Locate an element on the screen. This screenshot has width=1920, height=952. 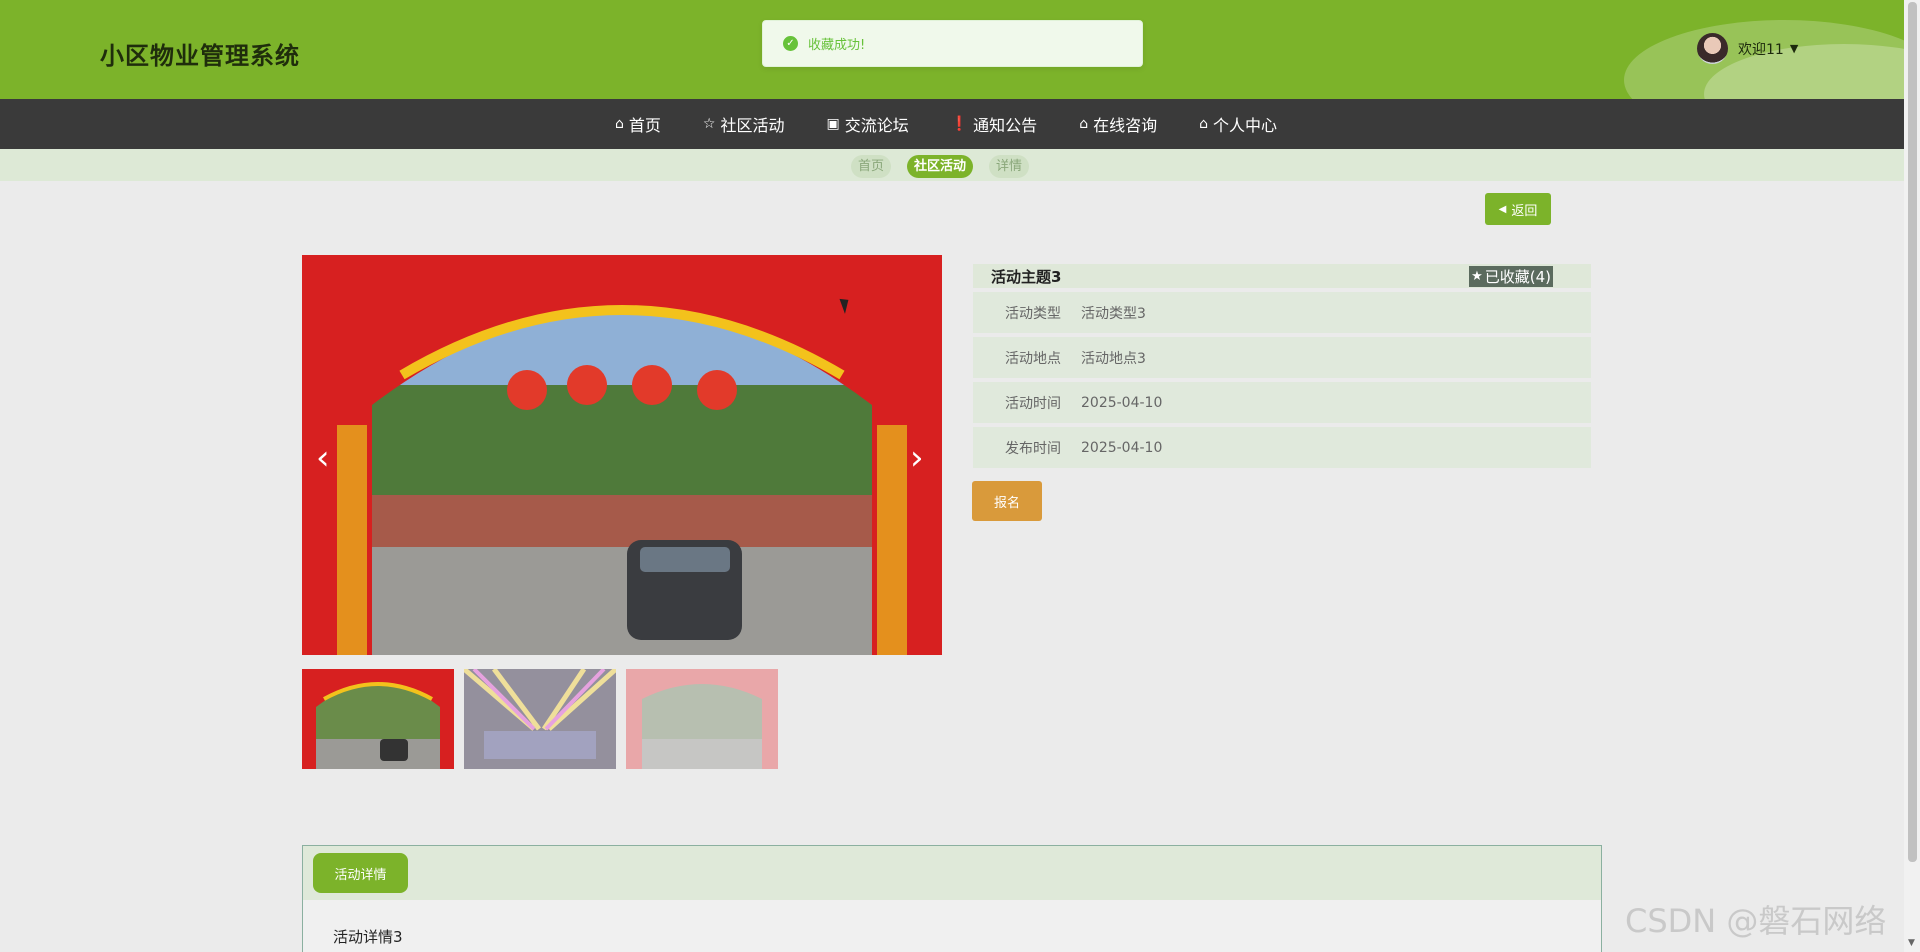
scrollbar-thumb is located at coordinates (1912, 432).